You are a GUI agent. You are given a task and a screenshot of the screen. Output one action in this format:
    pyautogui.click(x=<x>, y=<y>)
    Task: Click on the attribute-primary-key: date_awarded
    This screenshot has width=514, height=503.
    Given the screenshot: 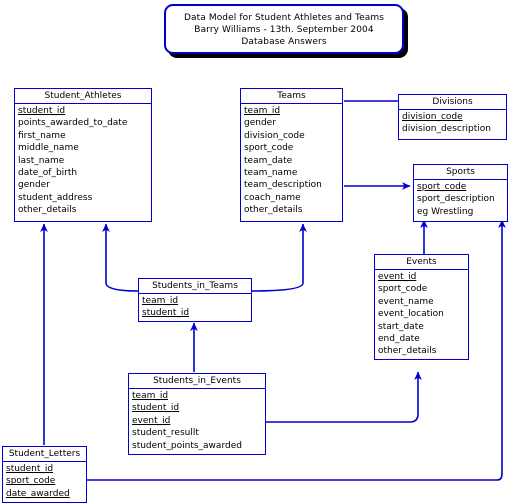 What is the action you would take?
    pyautogui.click(x=38, y=493)
    